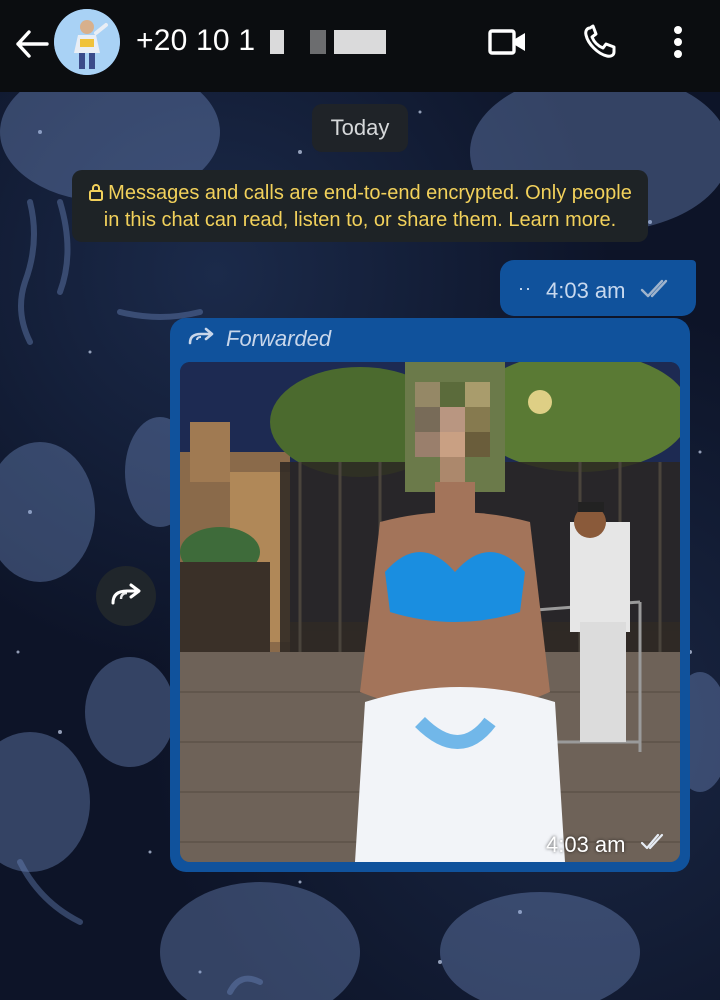  What do you see at coordinates (678, 42) in the screenshot?
I see `more-vertical-icon` at bounding box center [678, 42].